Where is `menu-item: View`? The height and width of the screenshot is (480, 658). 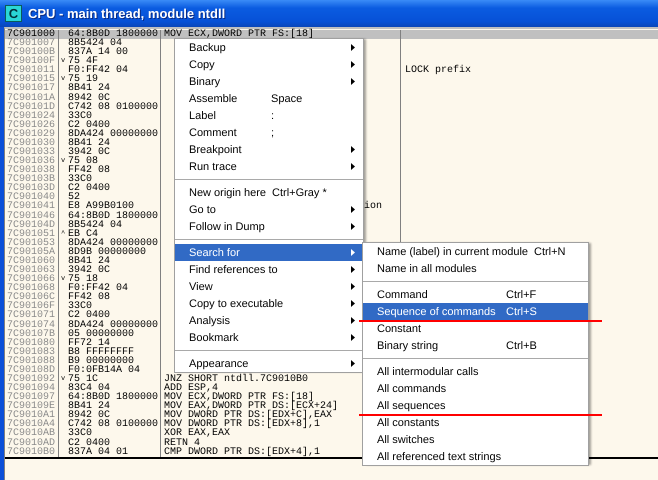 menu-item: View is located at coordinates (269, 286).